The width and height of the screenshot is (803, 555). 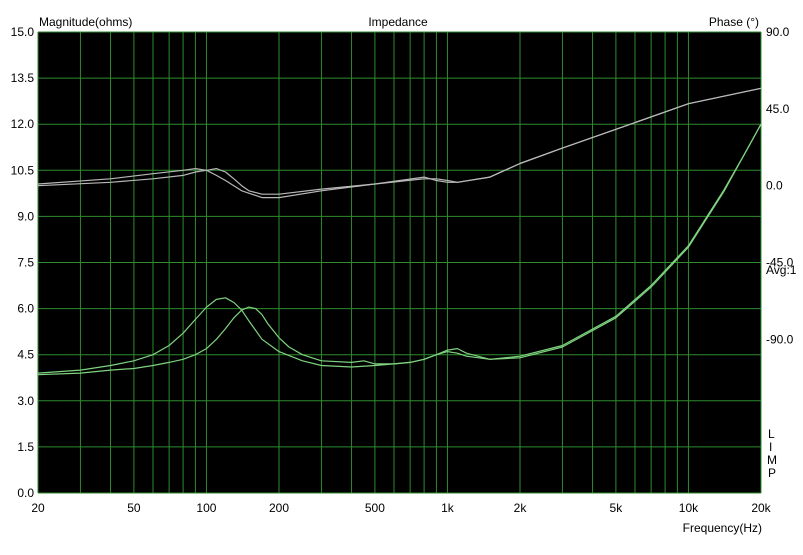 What do you see at coordinates (734, 22) in the screenshot?
I see `y-right-axis-label: Phase (°)` at bounding box center [734, 22].